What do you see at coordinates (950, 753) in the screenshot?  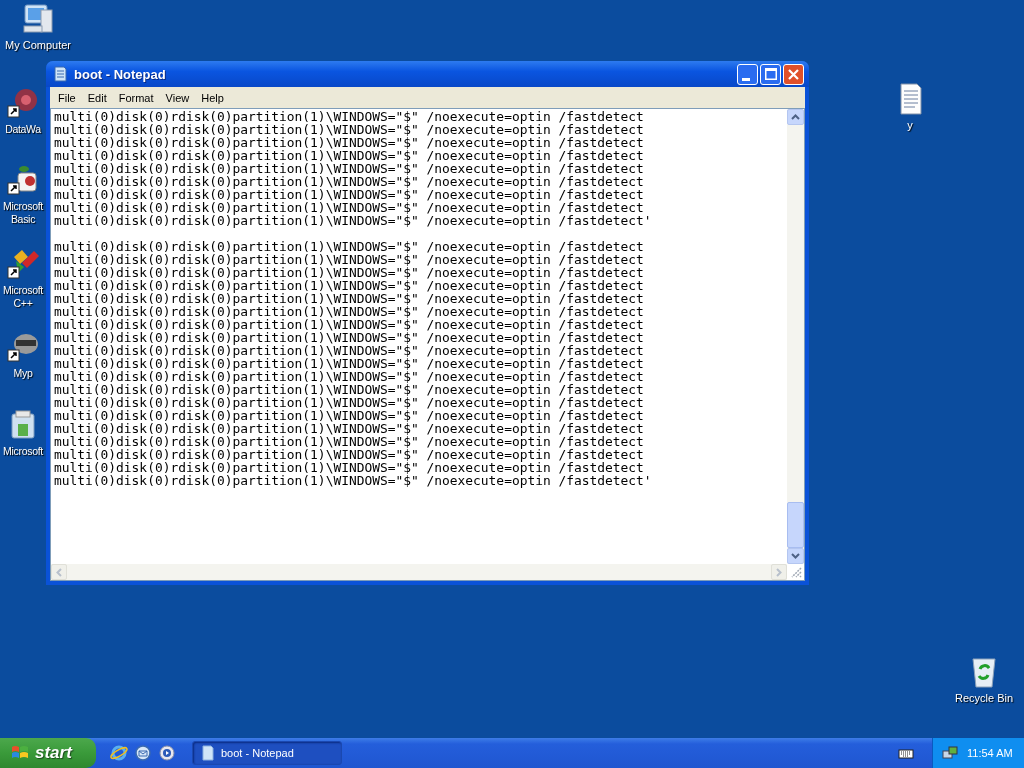 I see `network-icon` at bounding box center [950, 753].